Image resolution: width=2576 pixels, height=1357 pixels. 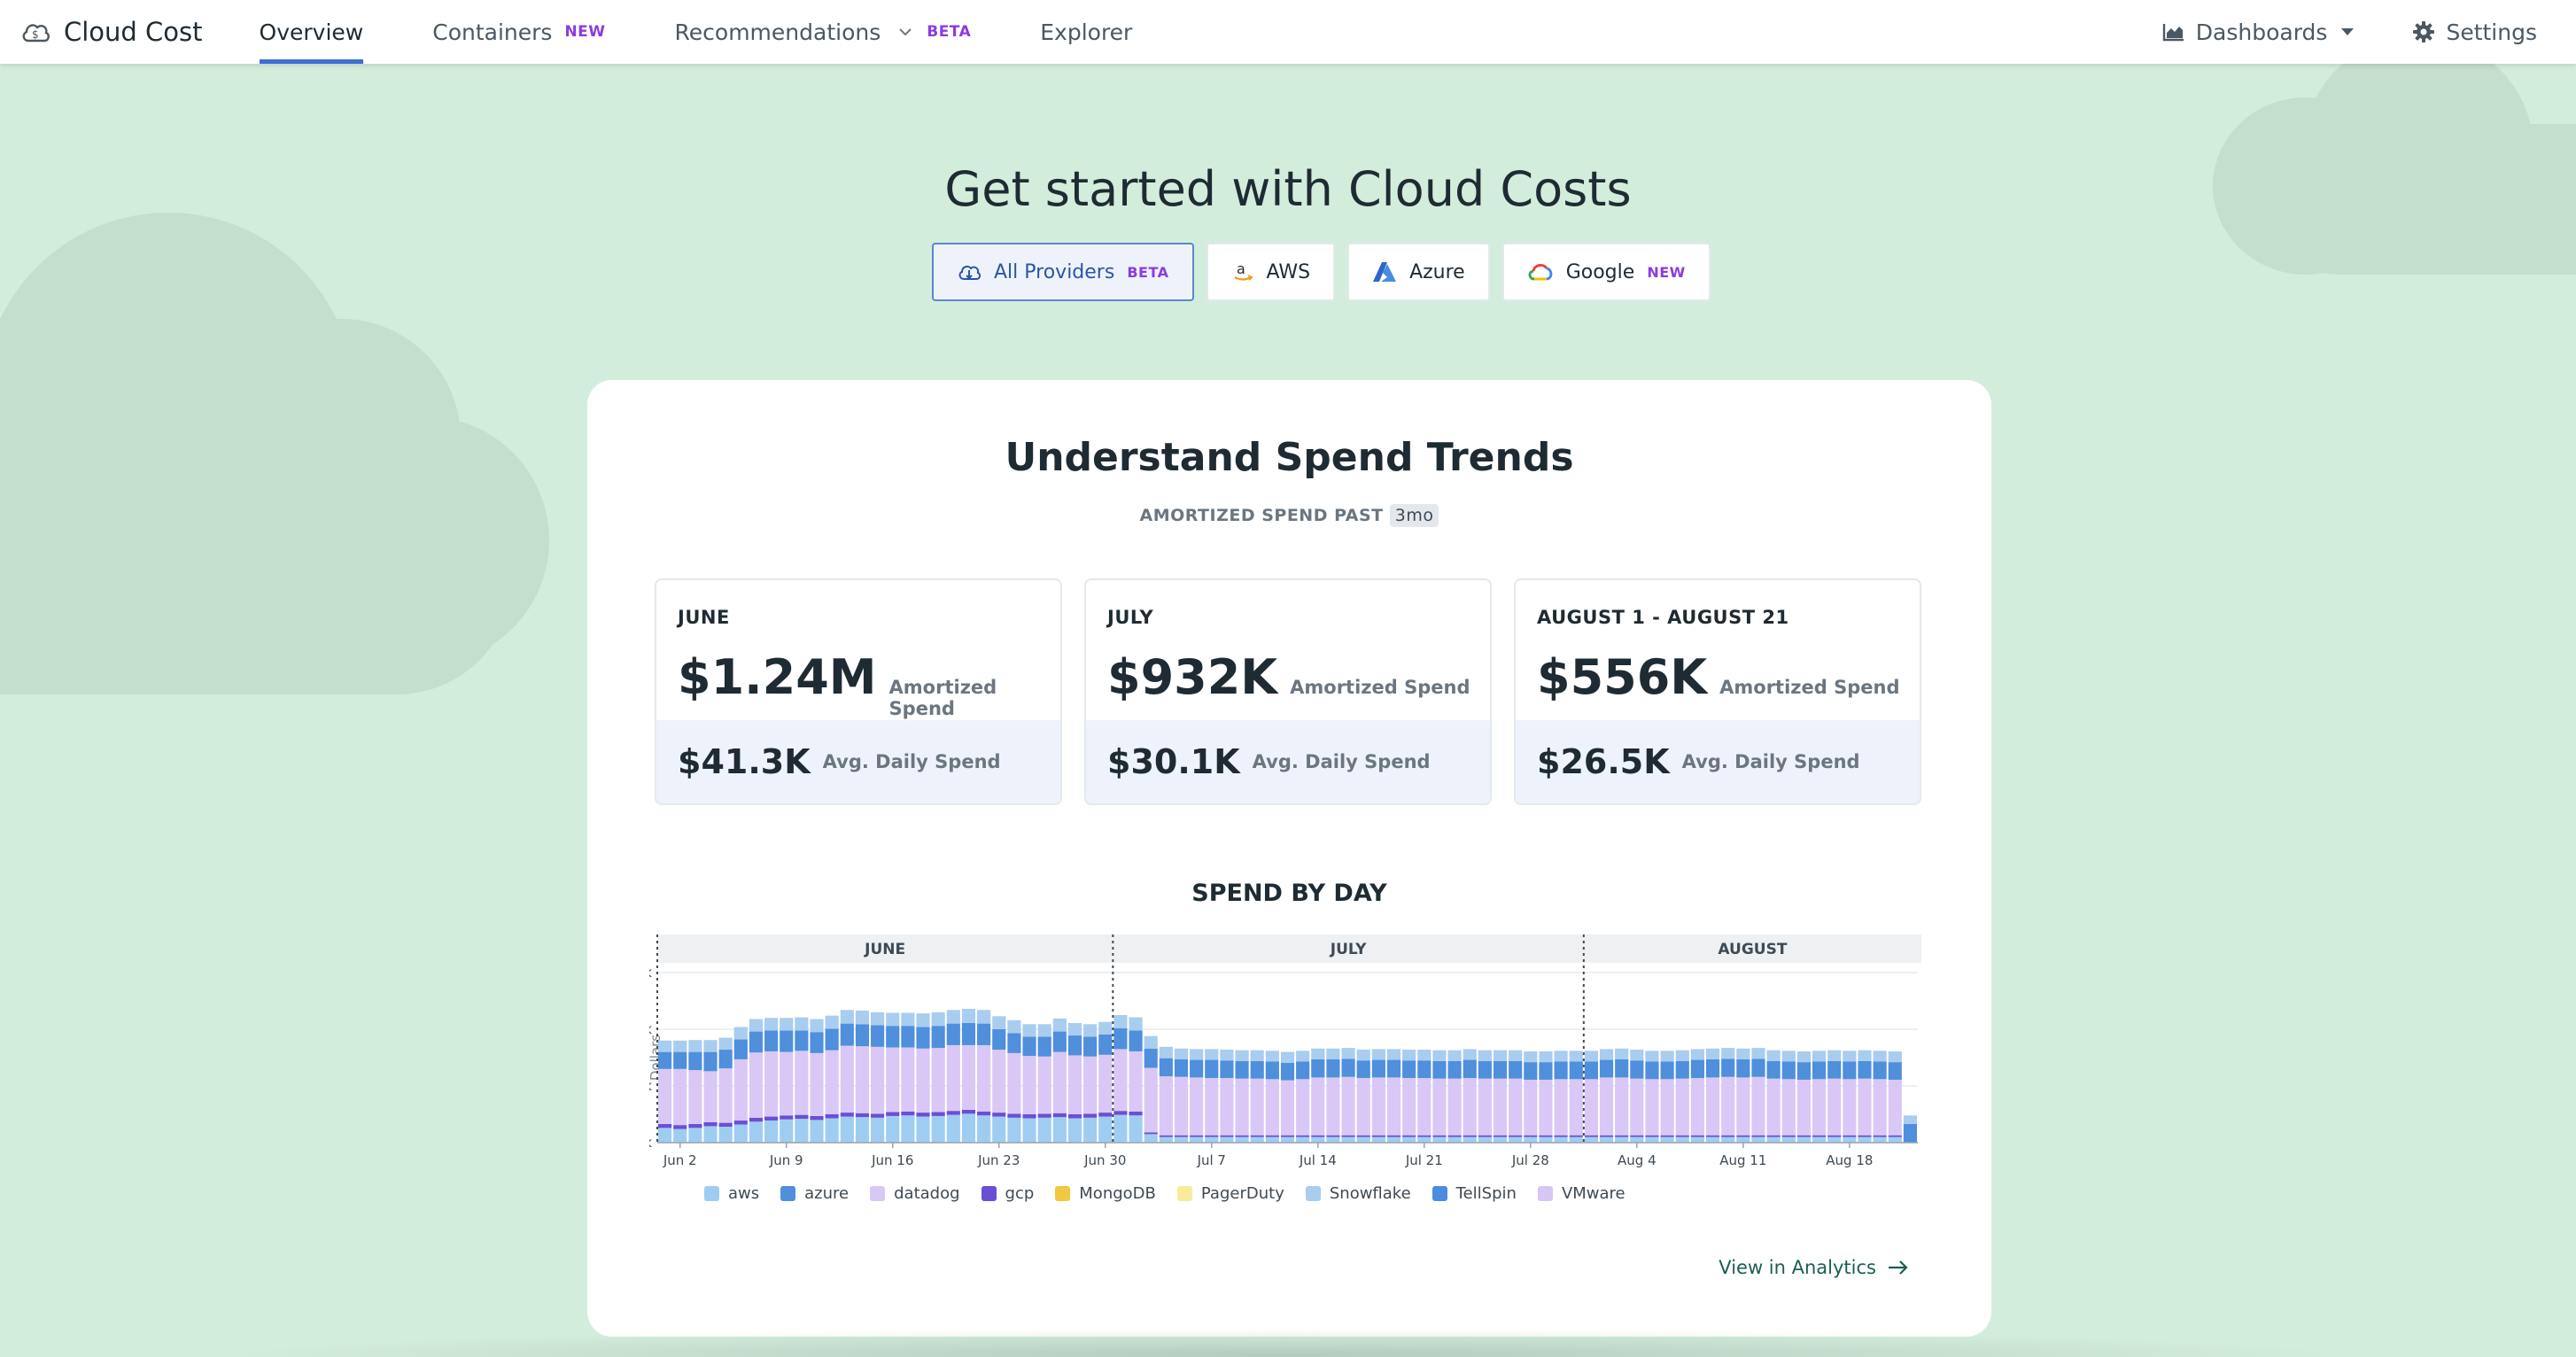 What do you see at coordinates (1230, 1193) in the screenshot?
I see `legend-item-pagerduty: PagerDuty` at bounding box center [1230, 1193].